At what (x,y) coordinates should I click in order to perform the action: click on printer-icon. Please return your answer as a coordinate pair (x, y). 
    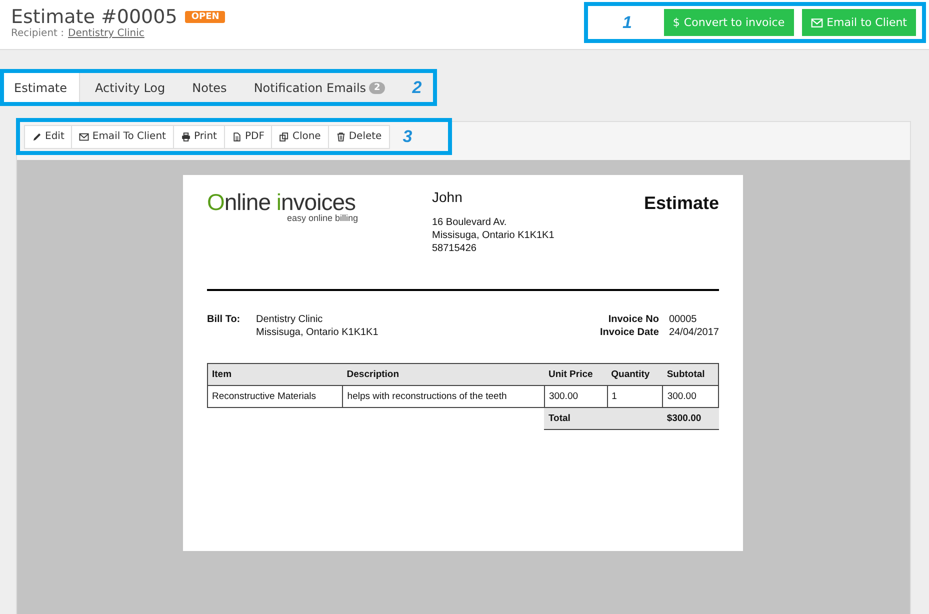
    Looking at the image, I should click on (185, 137).